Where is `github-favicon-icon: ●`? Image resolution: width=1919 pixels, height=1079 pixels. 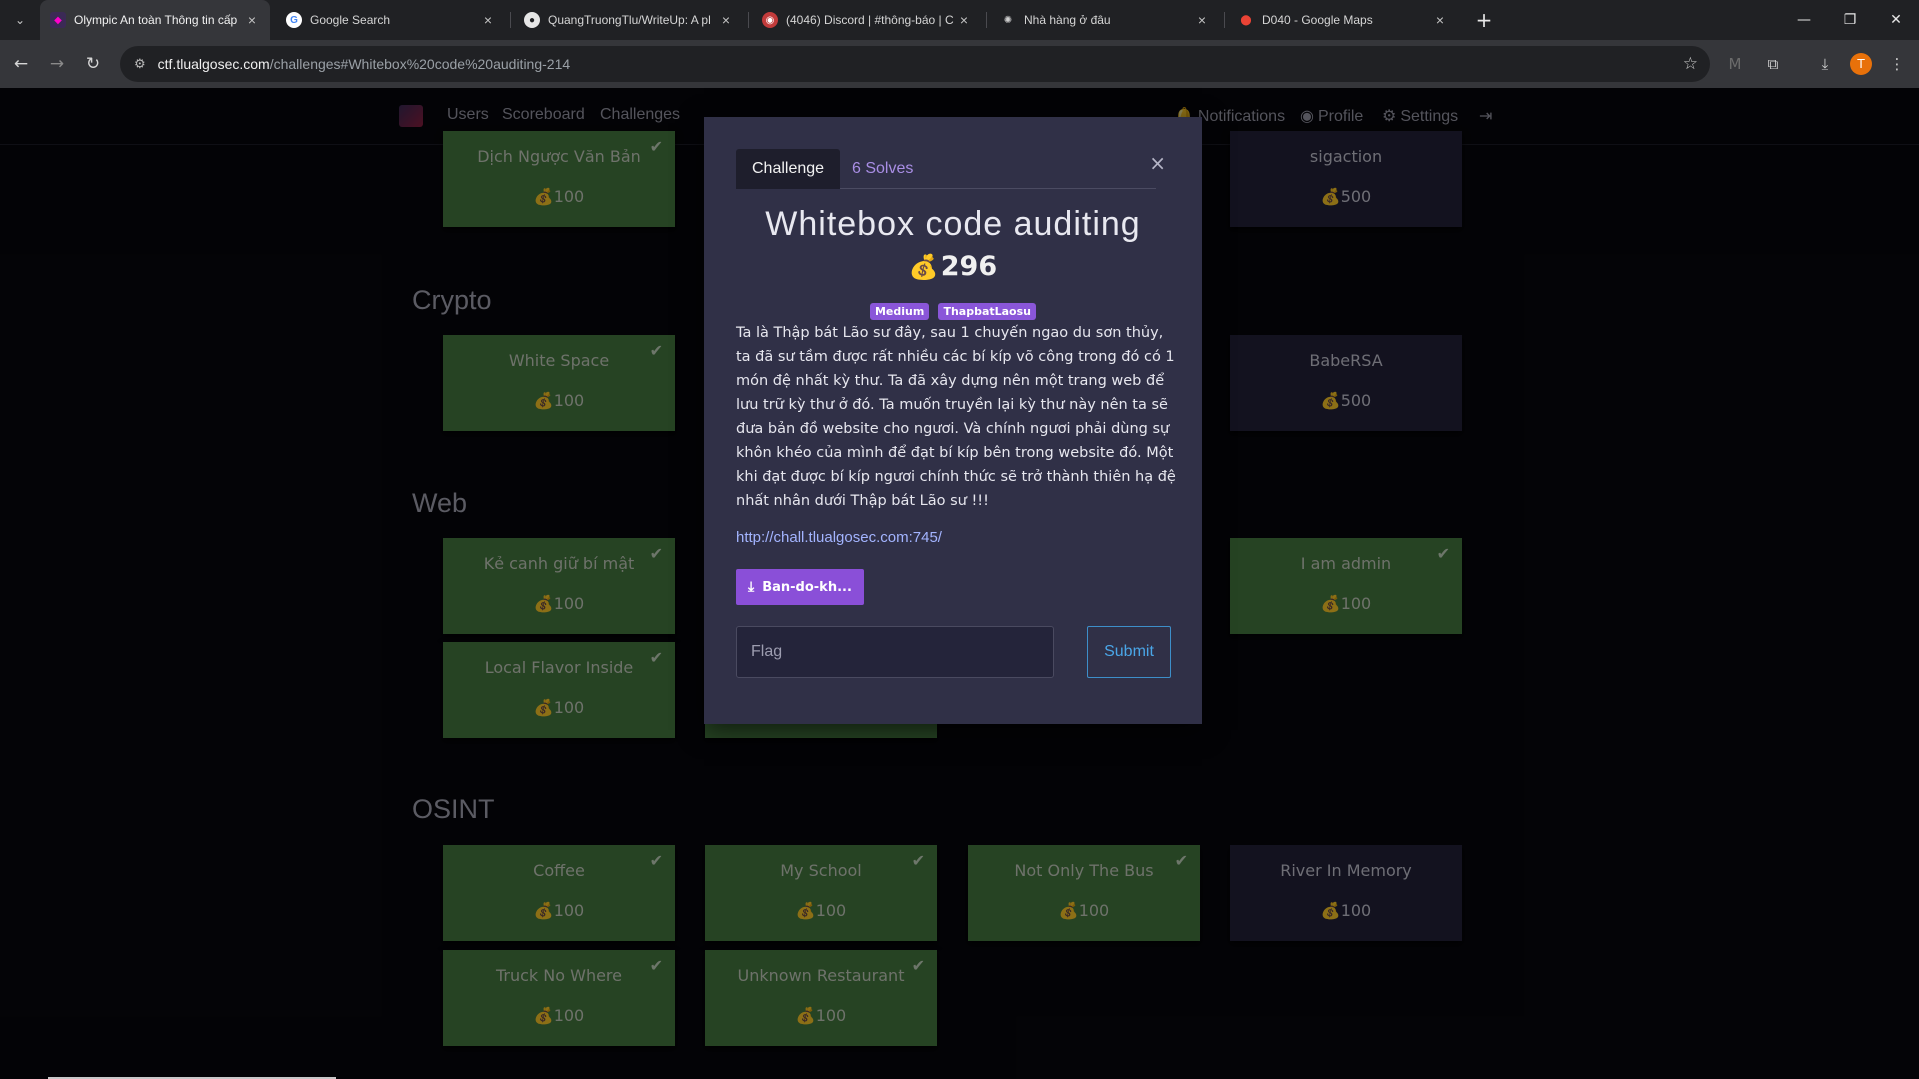
github-favicon-icon: ● is located at coordinates (532, 20).